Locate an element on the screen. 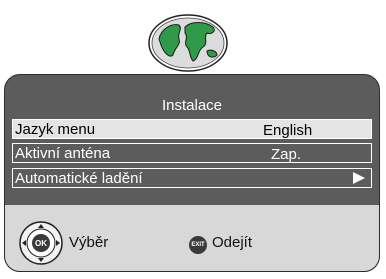  ok-icon-text: OK is located at coordinates (41, 243).